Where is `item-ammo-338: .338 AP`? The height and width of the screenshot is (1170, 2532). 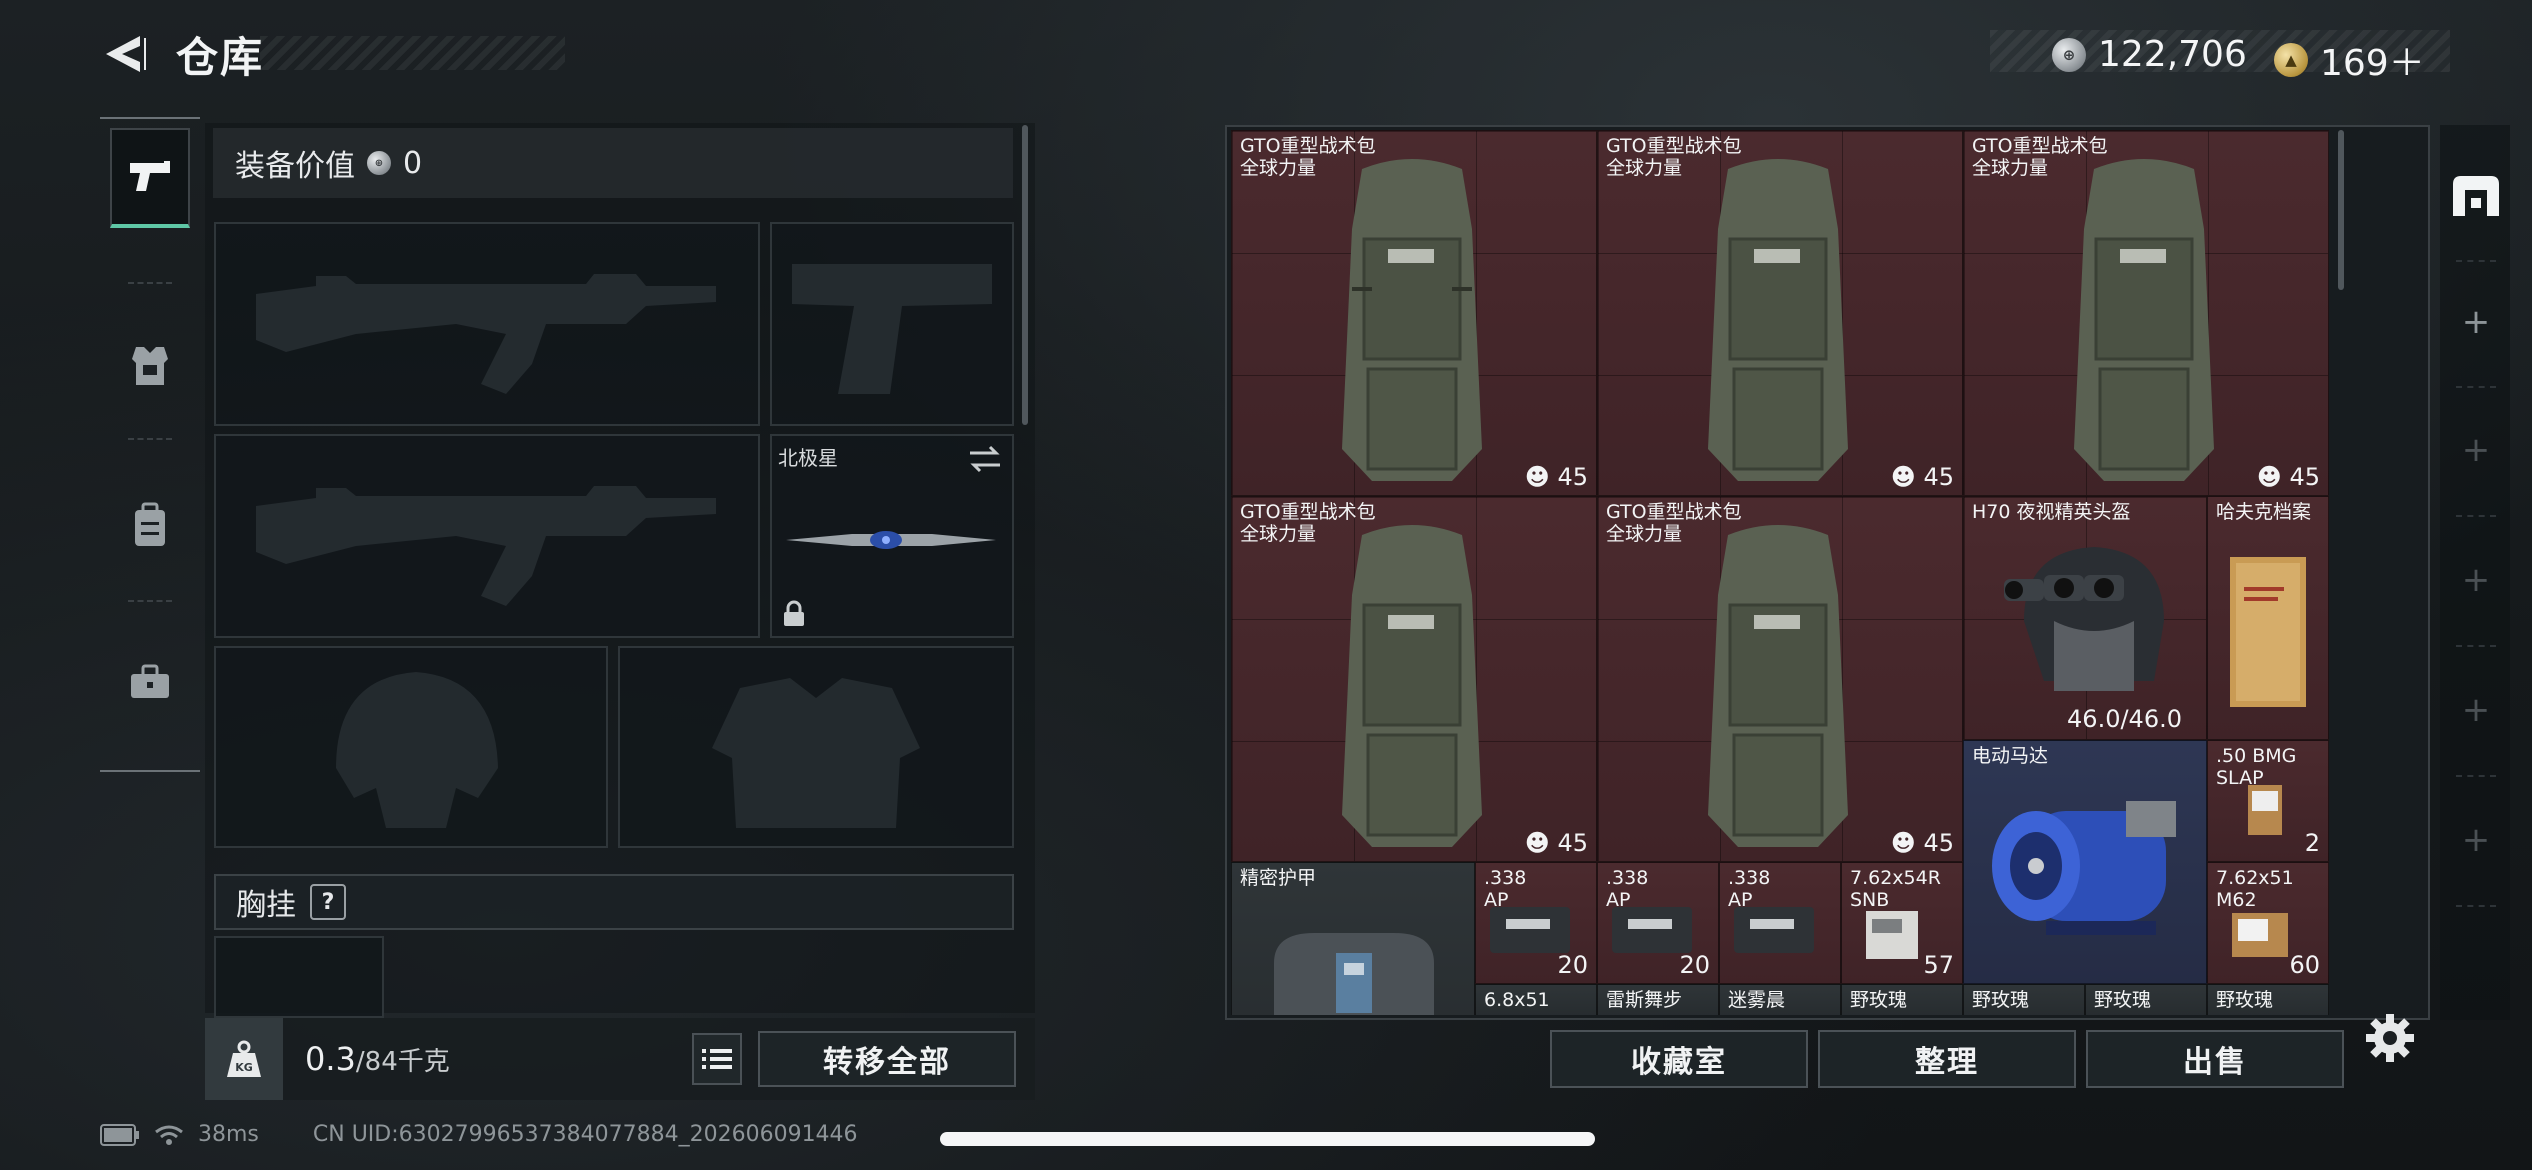
item-ammo-338: .338 AP is located at coordinates (1780, 923).